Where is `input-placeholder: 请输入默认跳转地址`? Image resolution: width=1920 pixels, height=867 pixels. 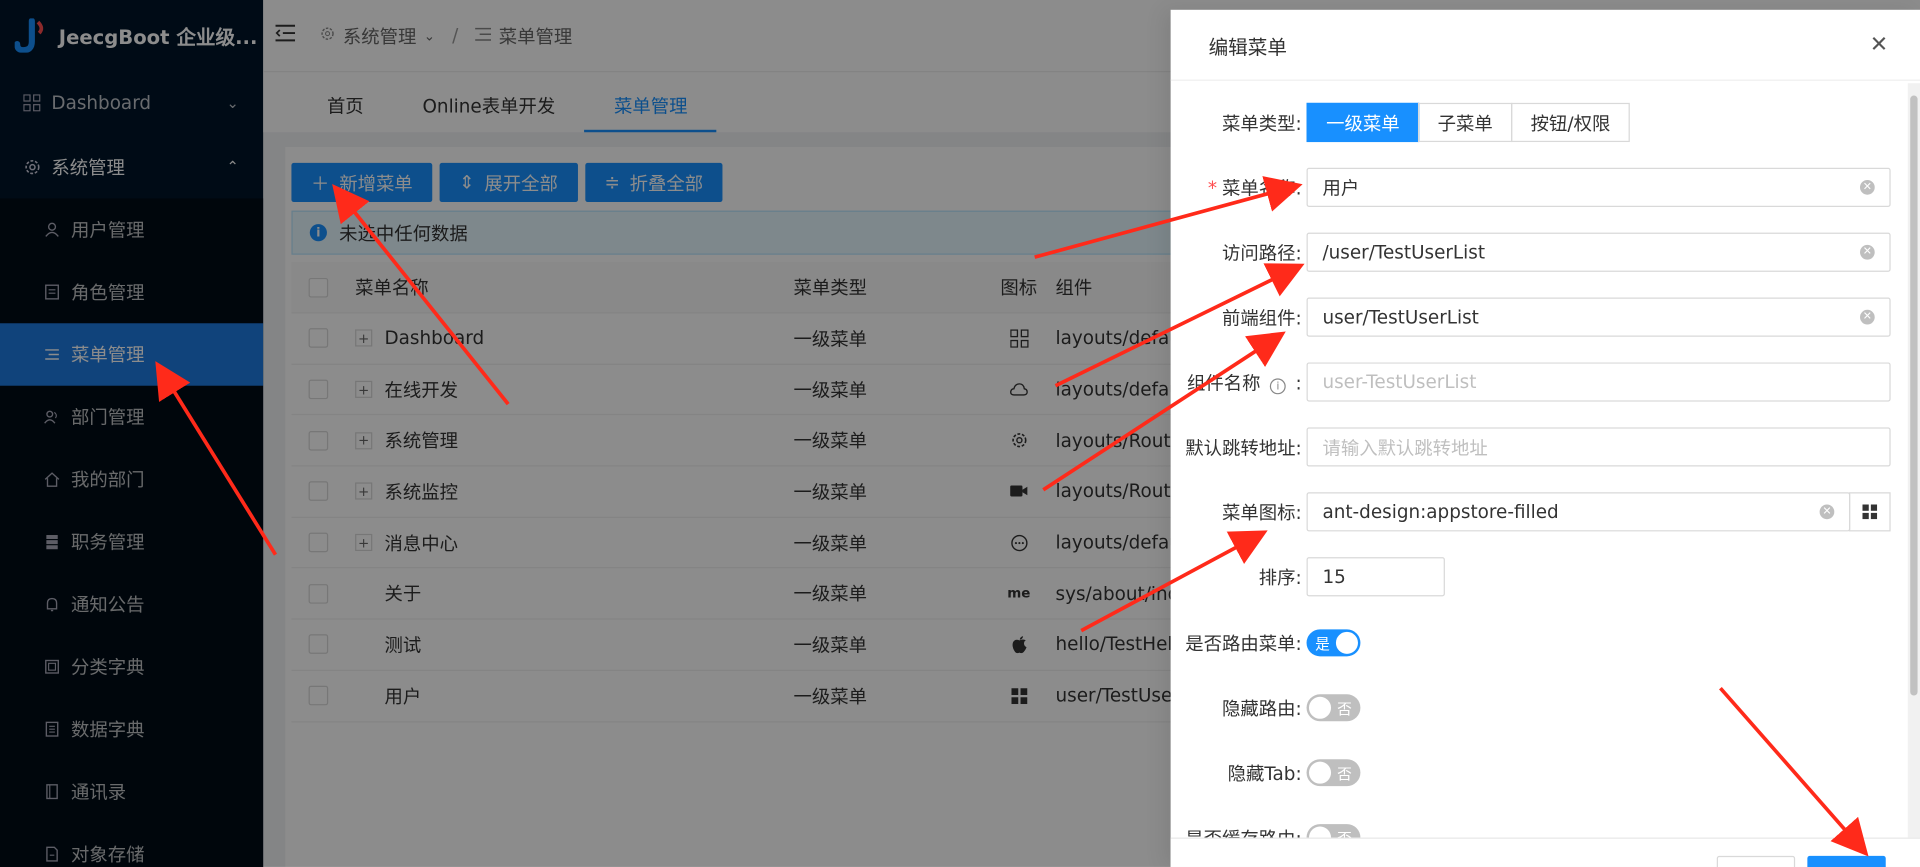
input-placeholder: 请输入默认跳转地址 is located at coordinates (1405, 447).